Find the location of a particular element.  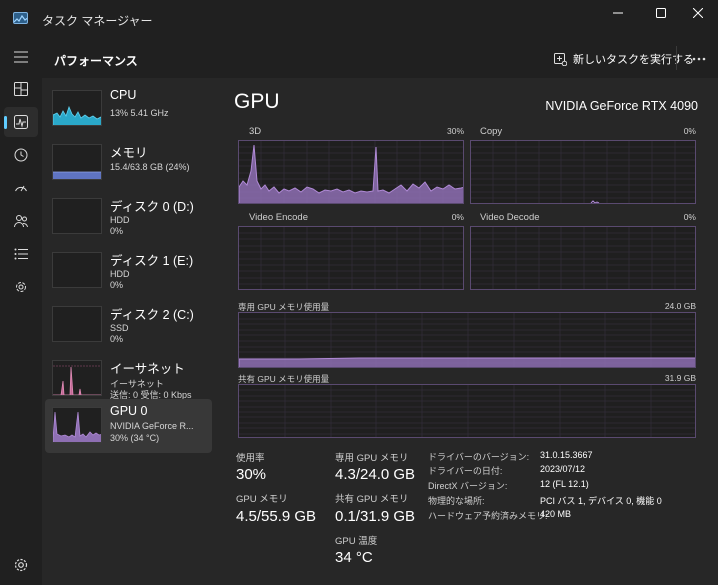

memory-thumbnail-graph is located at coordinates (77, 162).